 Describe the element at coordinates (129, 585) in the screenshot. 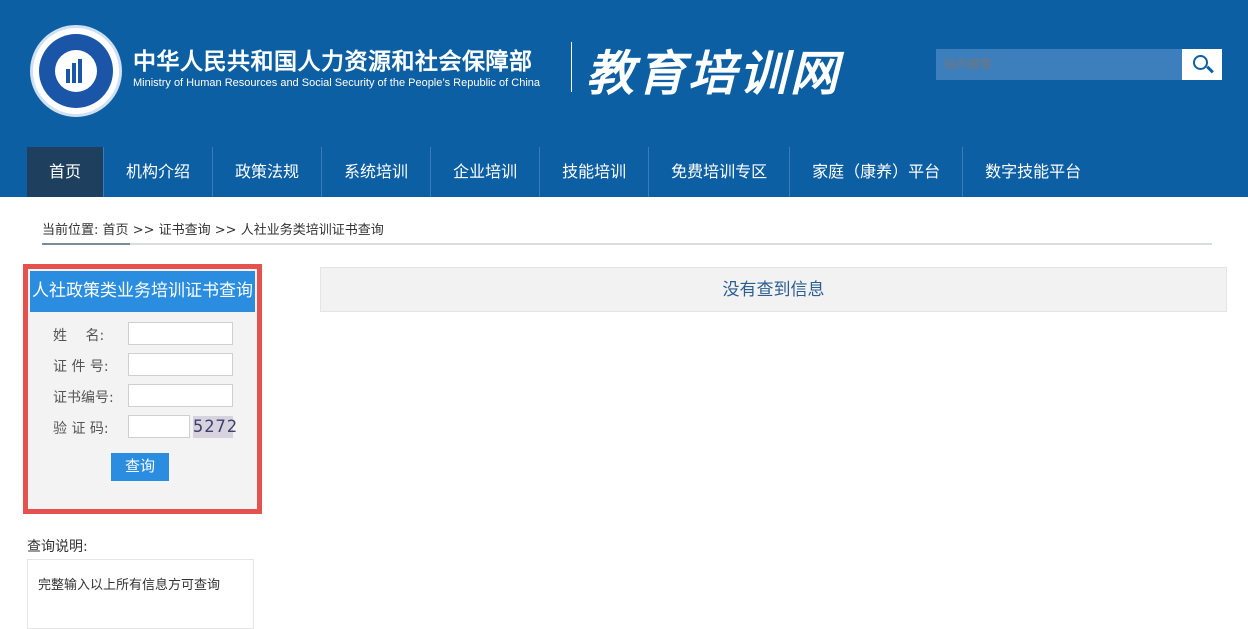

I see `instructions-text: 完整输入以上所有信息方可查询` at that location.